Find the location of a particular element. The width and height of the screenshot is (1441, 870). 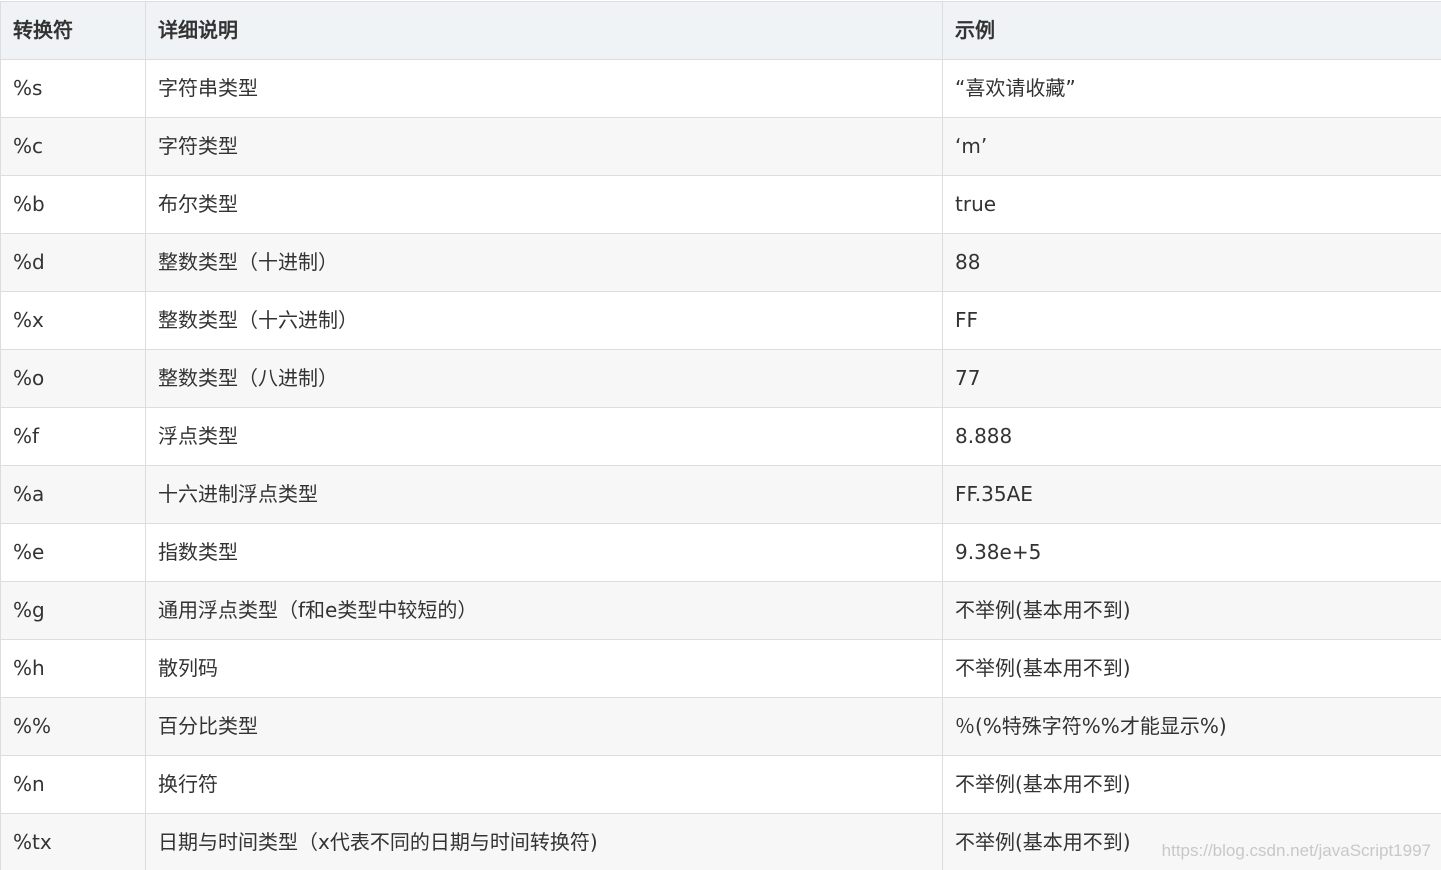

header-specifier: 转换符 is located at coordinates (73, 30).